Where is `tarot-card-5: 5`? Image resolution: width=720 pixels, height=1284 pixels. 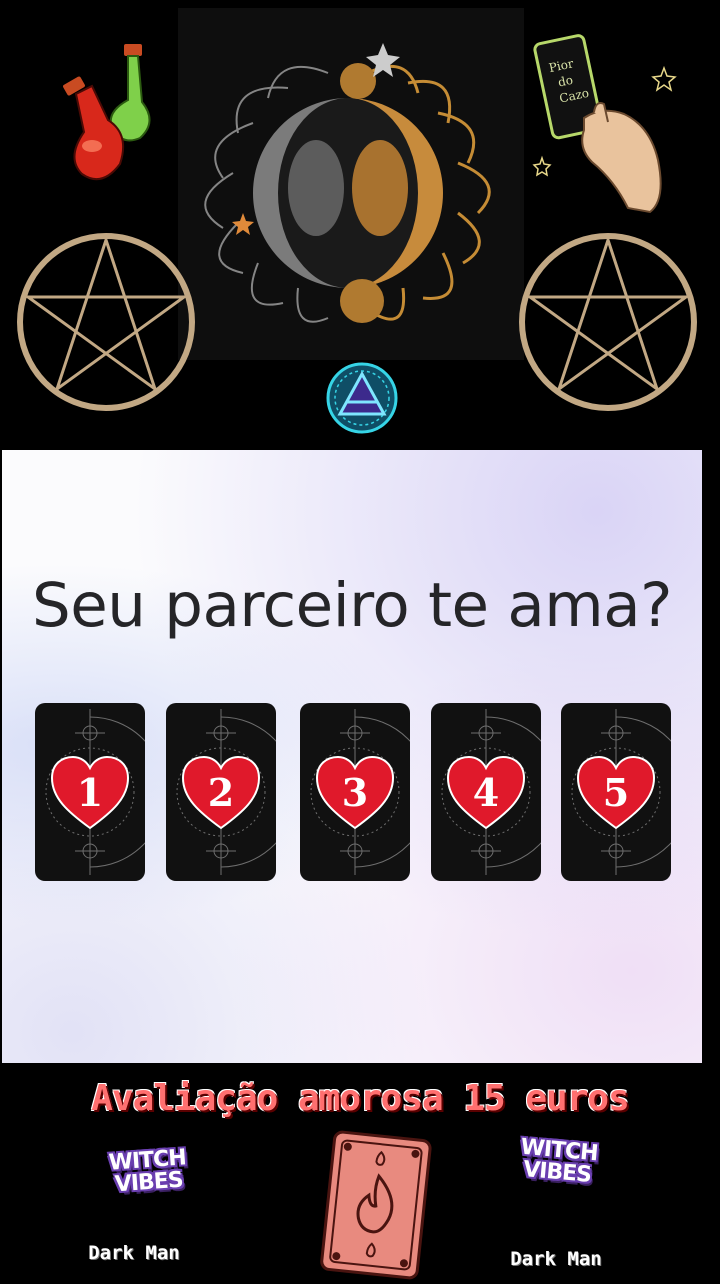
tarot-card-5: 5 is located at coordinates (616, 792).